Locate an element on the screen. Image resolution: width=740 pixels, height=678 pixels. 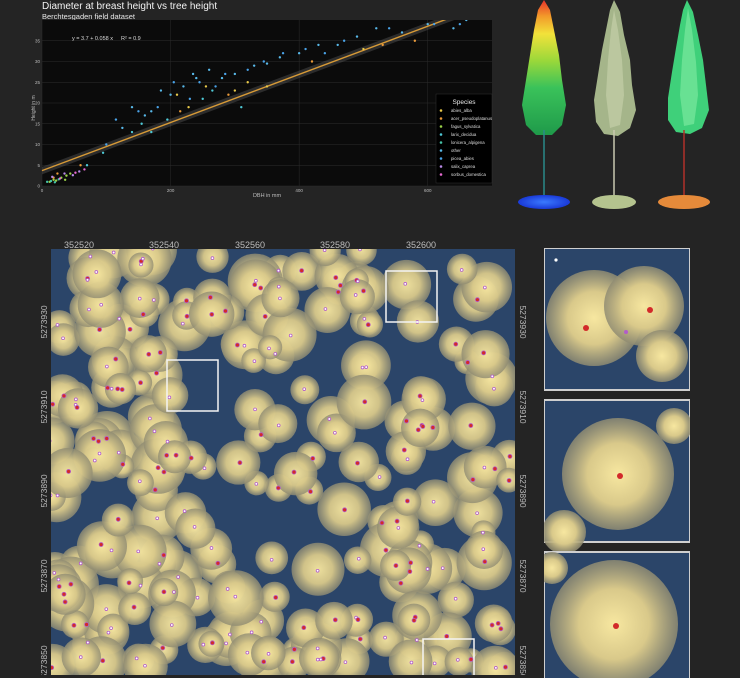
chart-title: Diameter at breast height vs tree height is located at coordinates (129, 6).